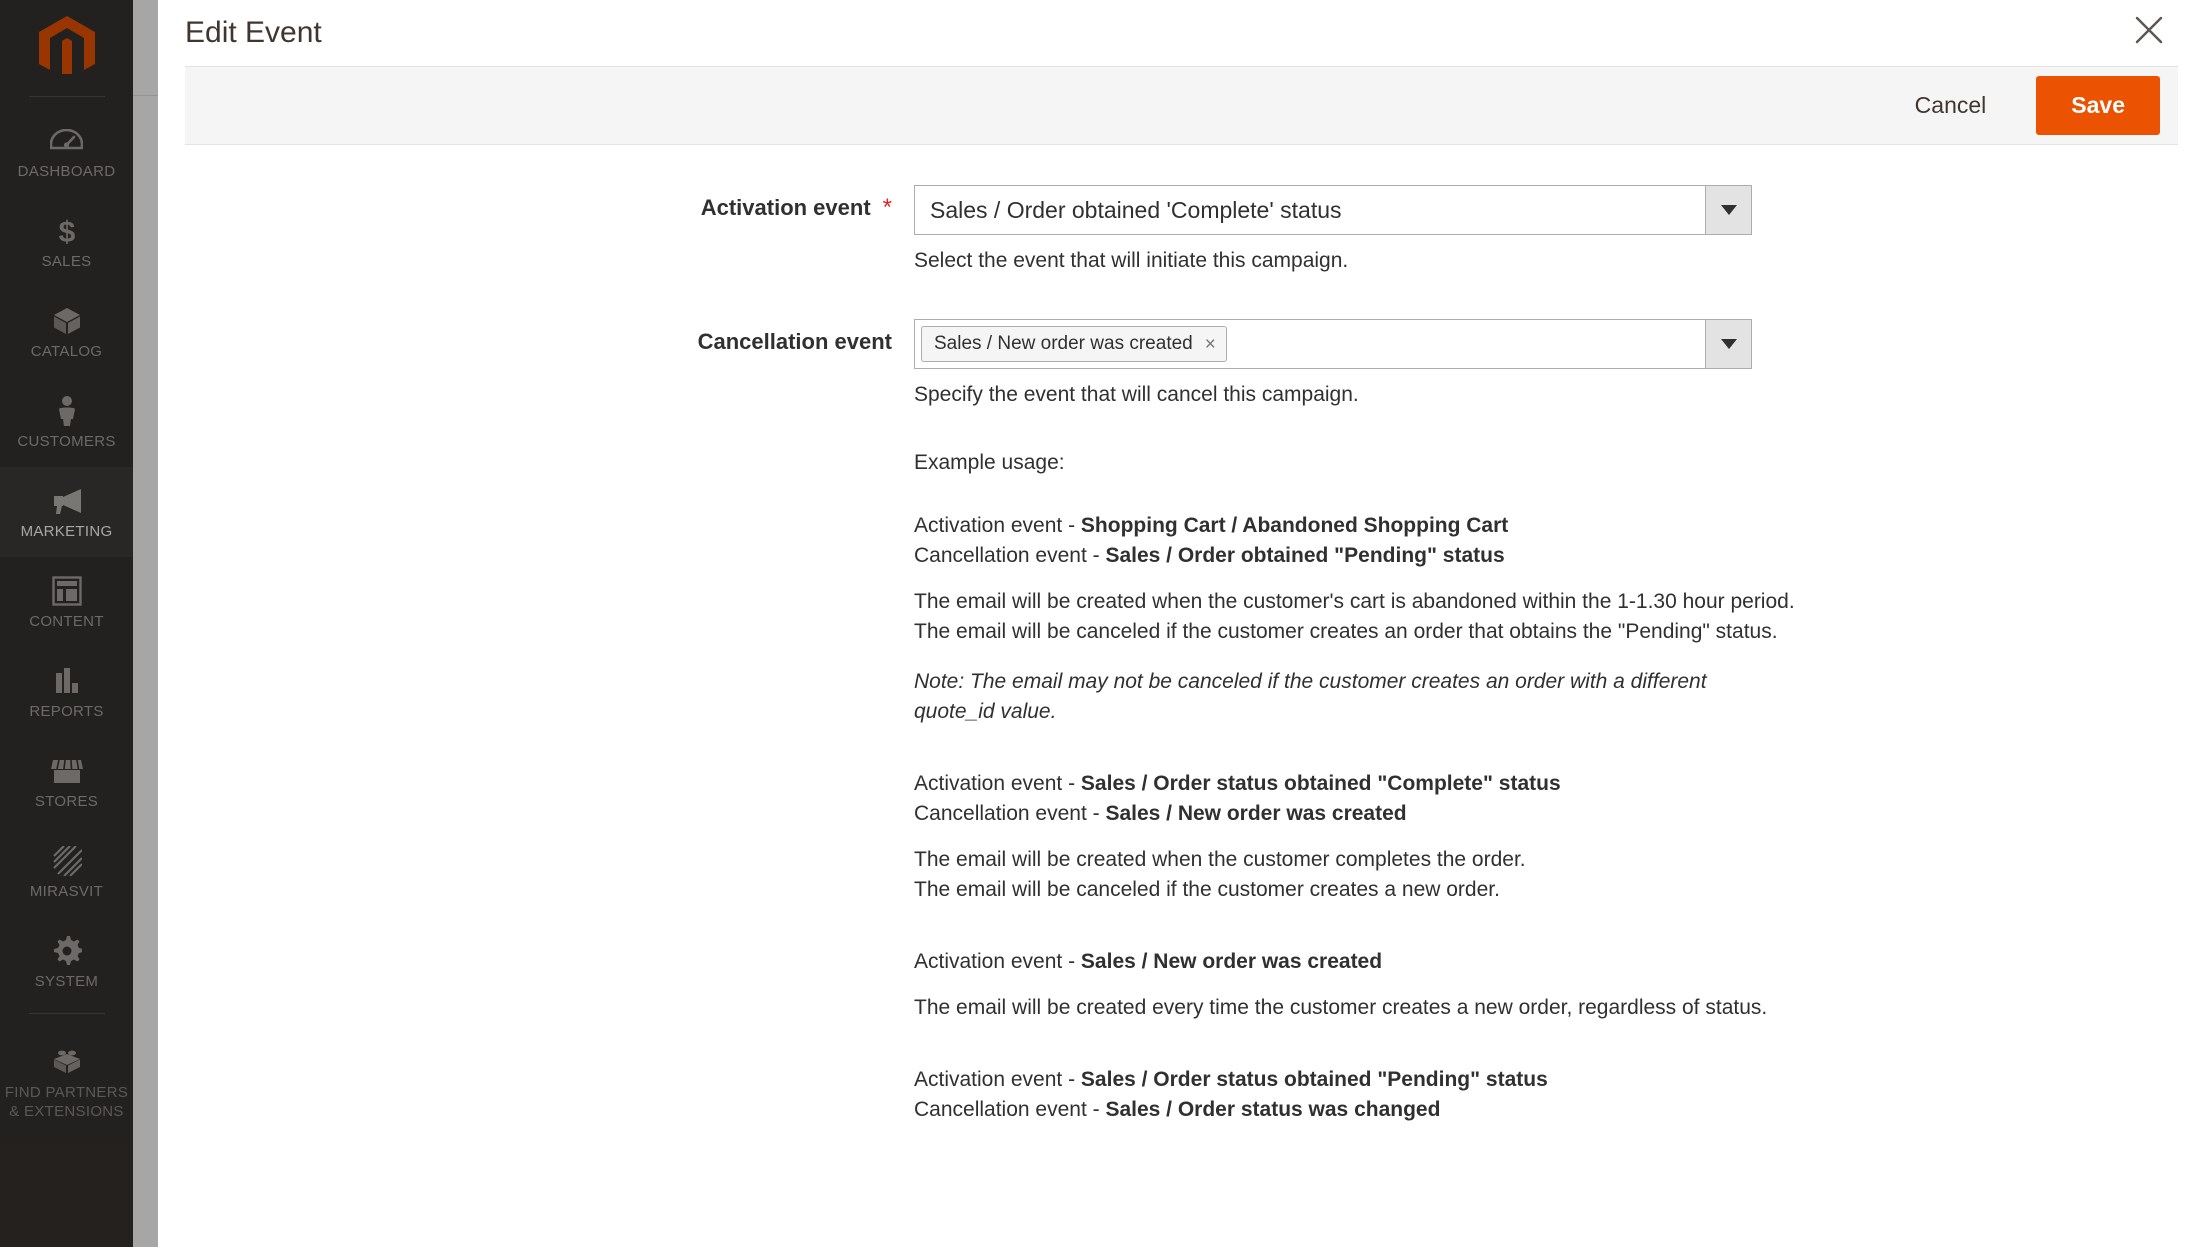 This screenshot has width=2205, height=1247. Describe the element at coordinates (794, 341) in the screenshot. I see `cancellation-event-label: Cancellation event` at that location.